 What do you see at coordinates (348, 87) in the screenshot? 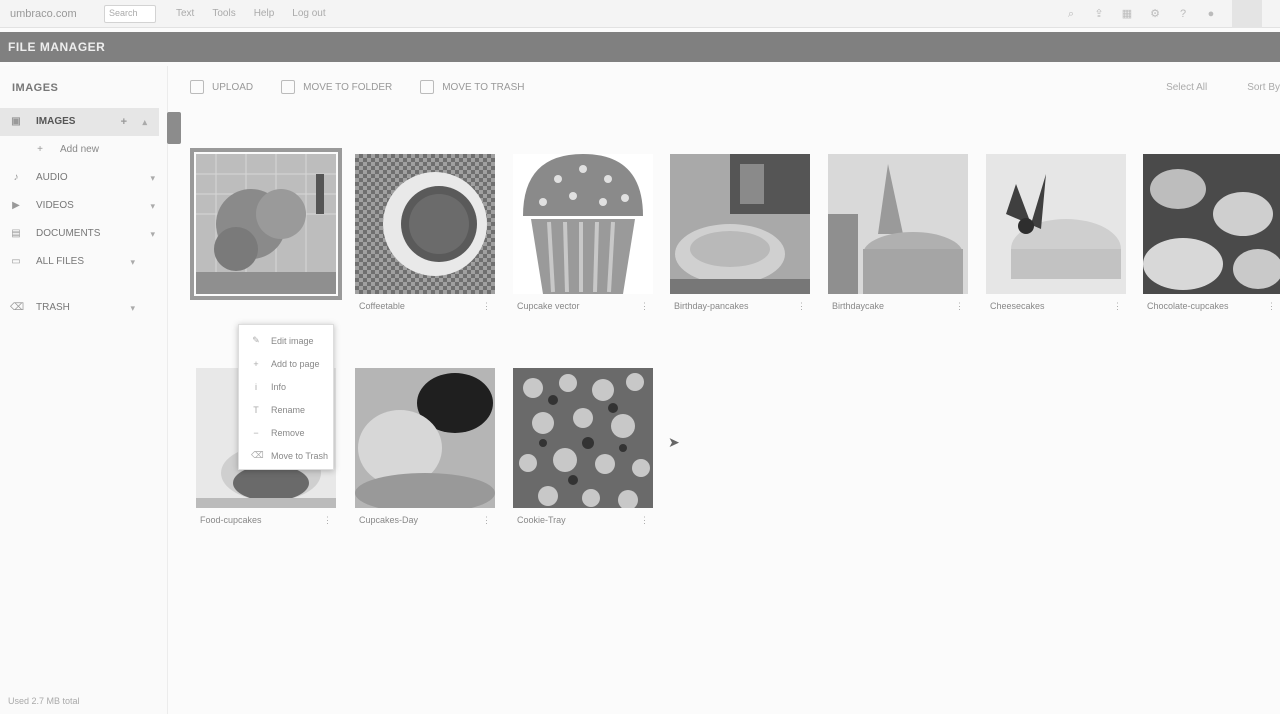
I see `move-label: MOVE TO FOLDER` at bounding box center [348, 87].